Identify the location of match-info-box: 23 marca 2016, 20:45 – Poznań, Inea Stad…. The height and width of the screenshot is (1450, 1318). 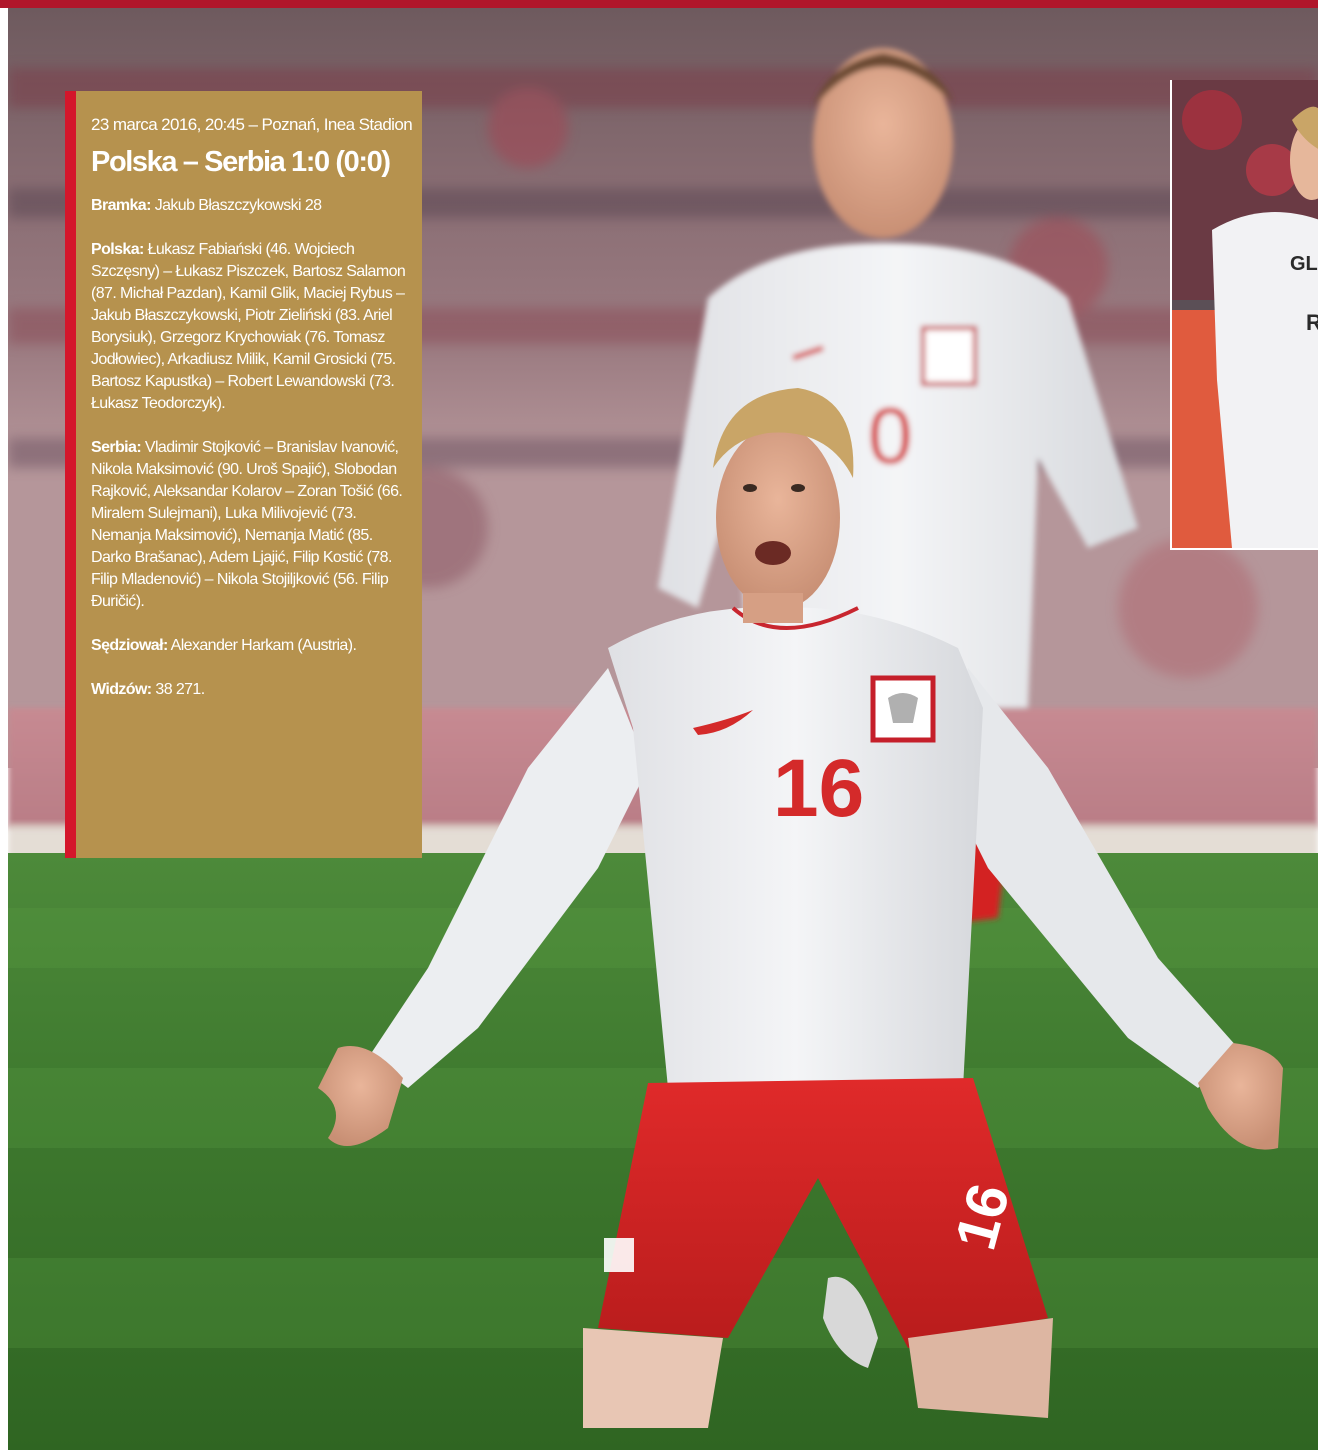
(243, 474).